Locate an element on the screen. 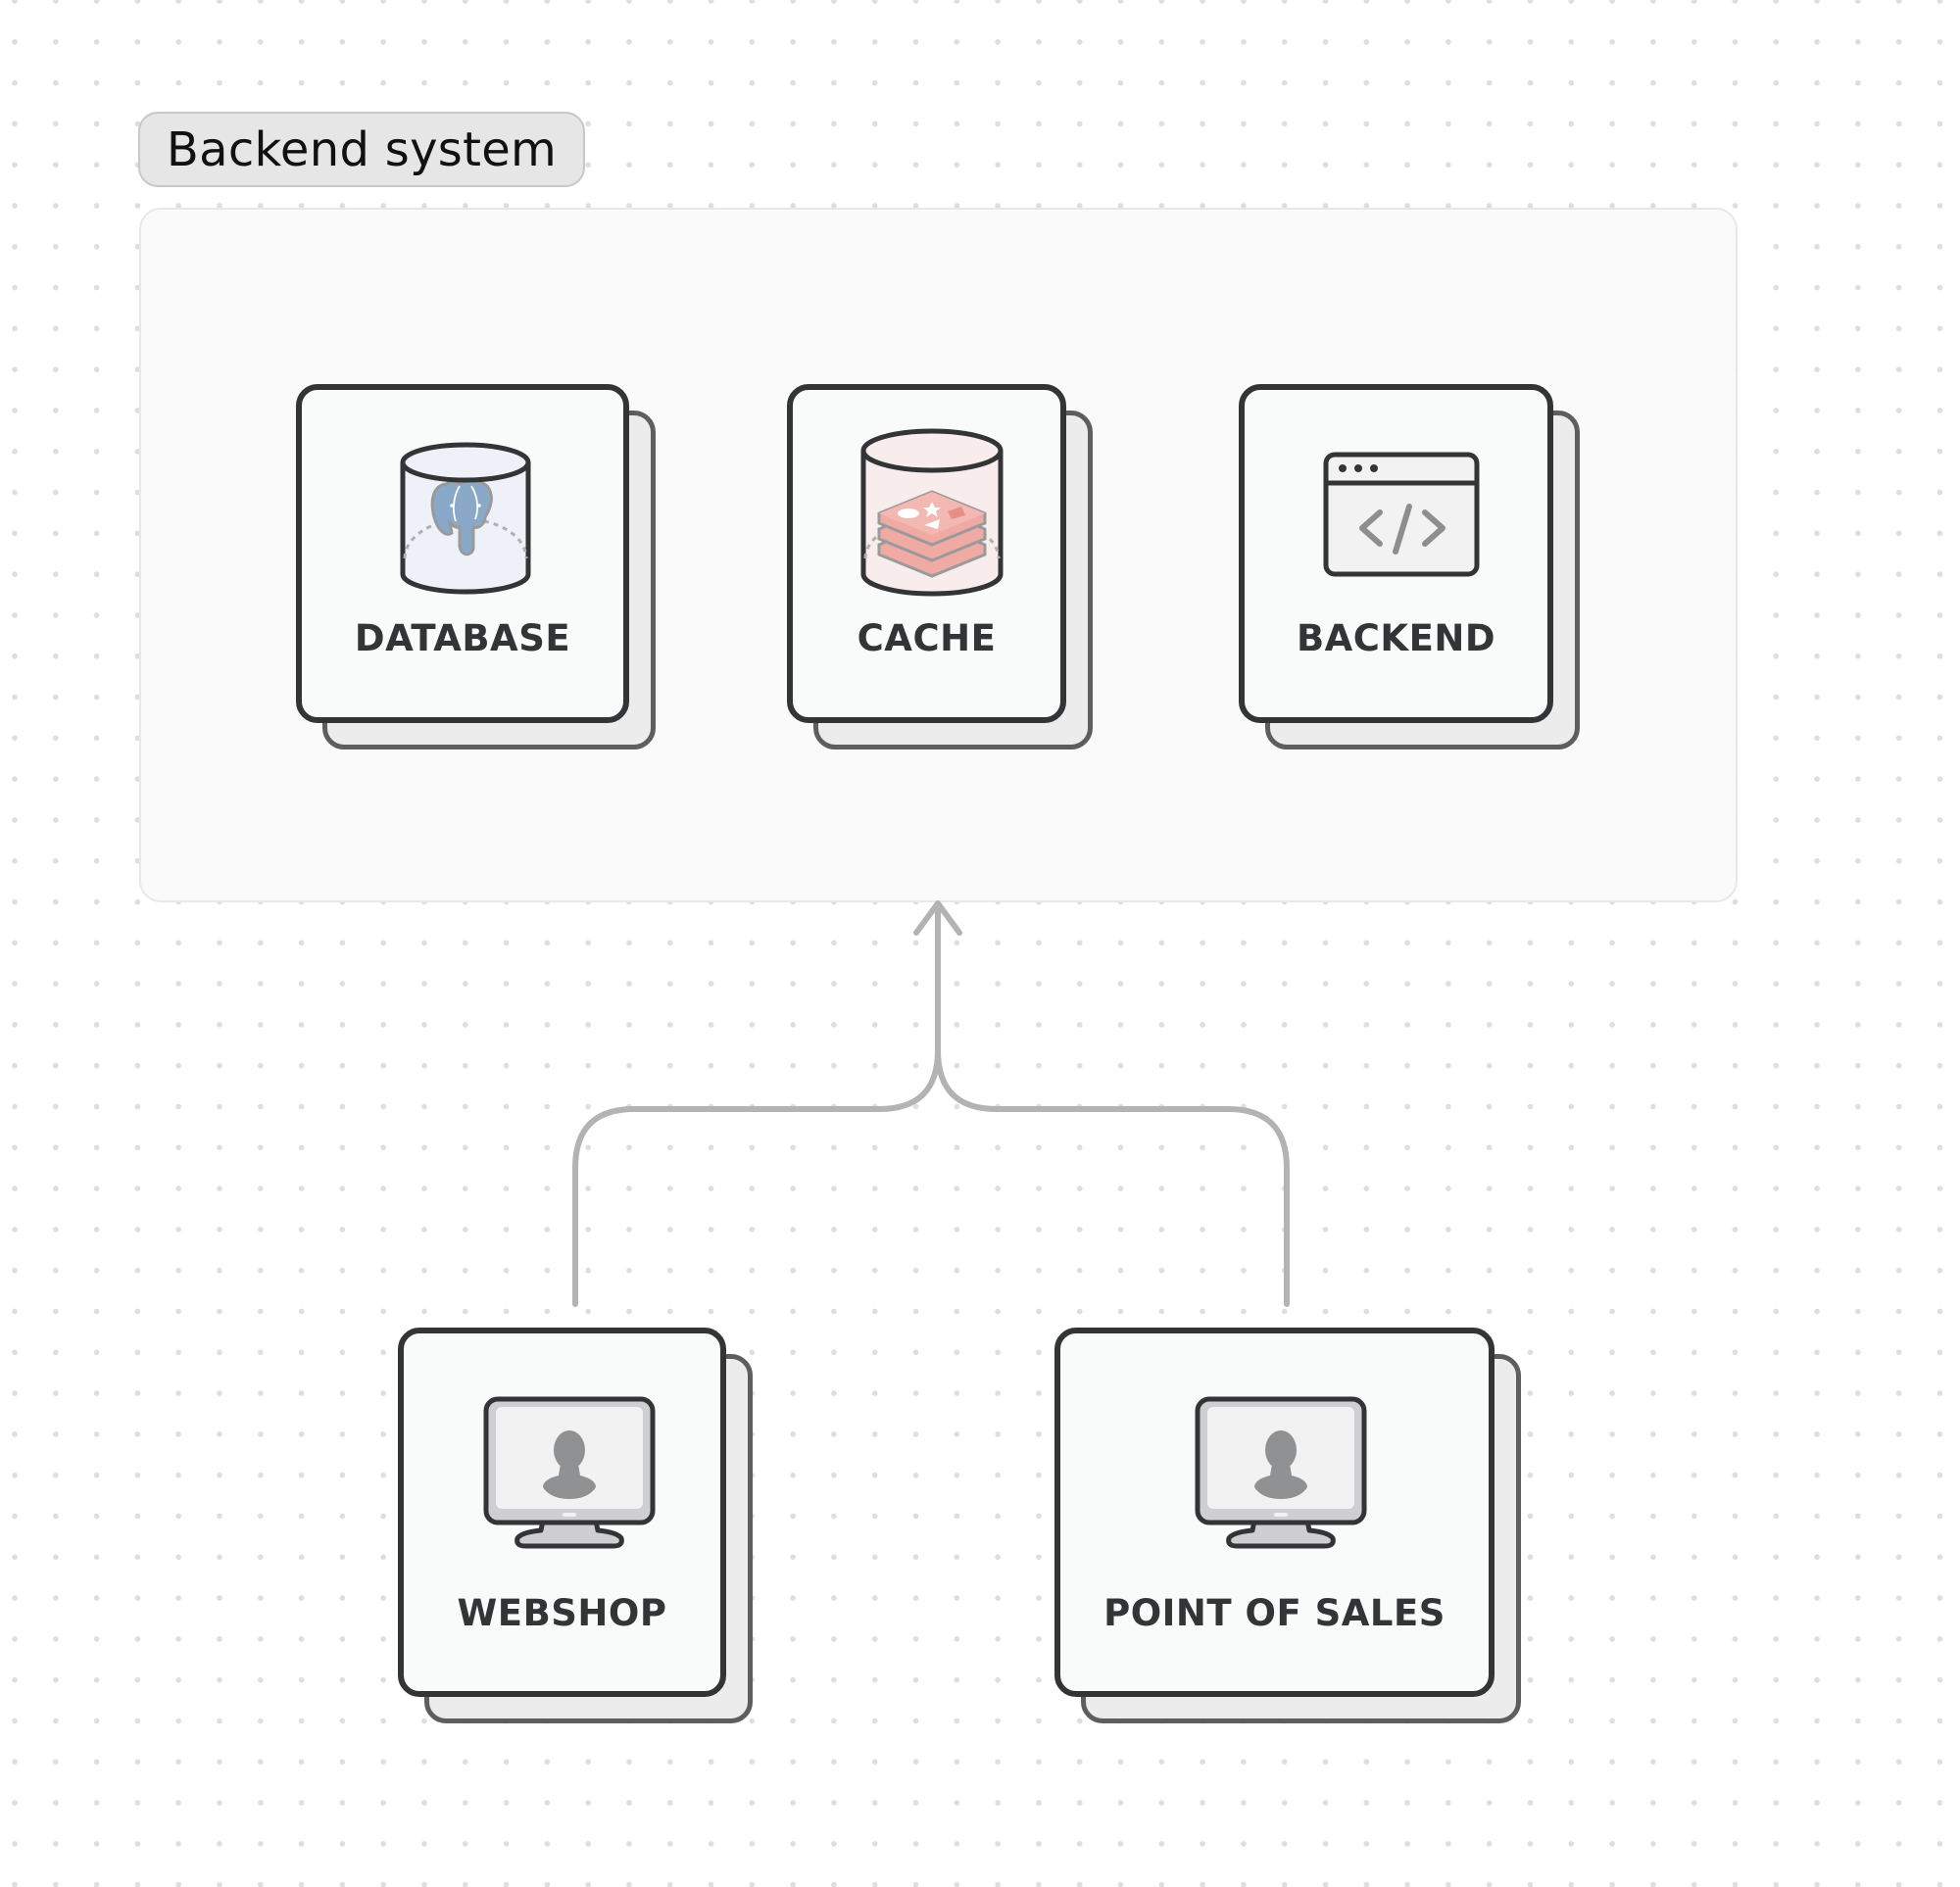 The width and height of the screenshot is (1960, 1887). code-window-icon is located at coordinates (1401, 514).